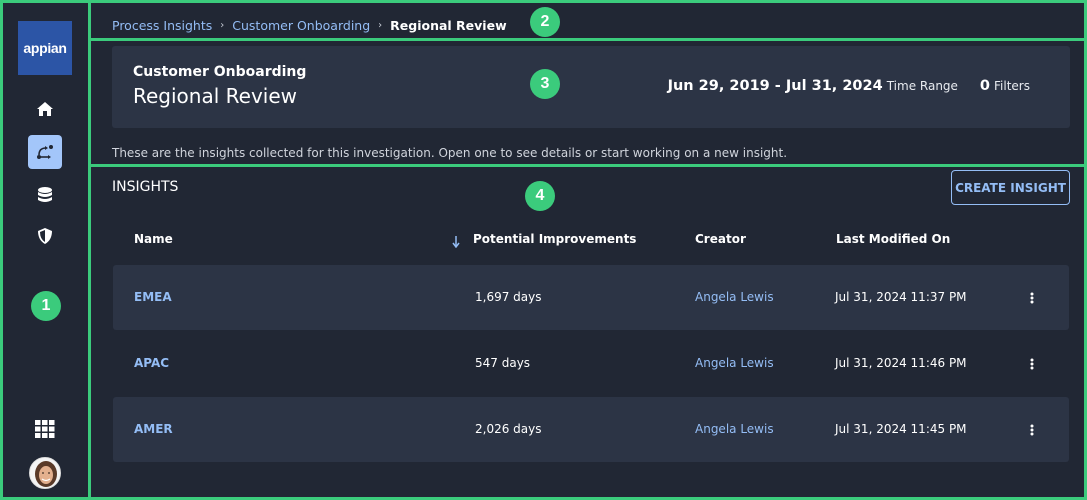  I want to click on nav-home, so click(45, 109).